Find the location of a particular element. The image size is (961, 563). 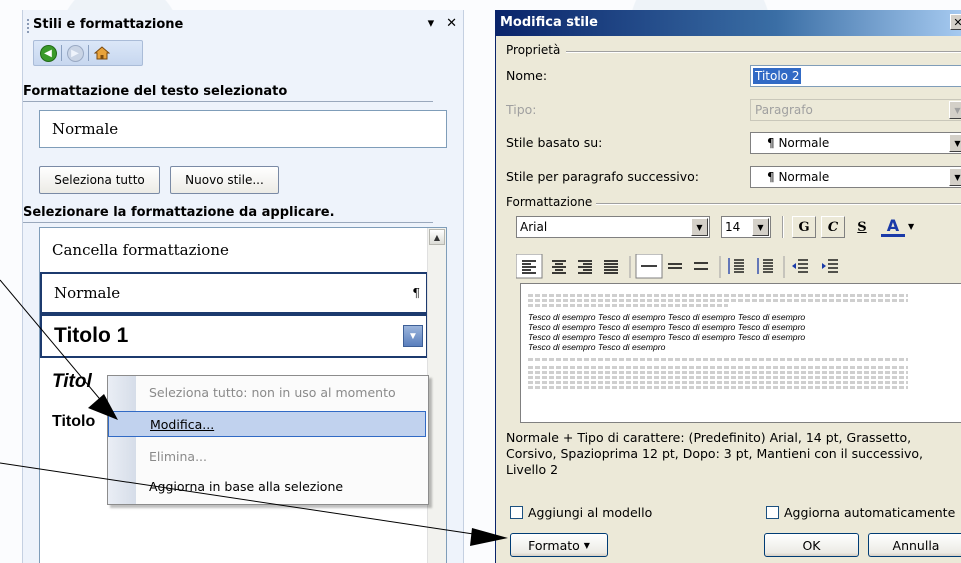

arrow-to-modify is located at coordinates (52, 342).